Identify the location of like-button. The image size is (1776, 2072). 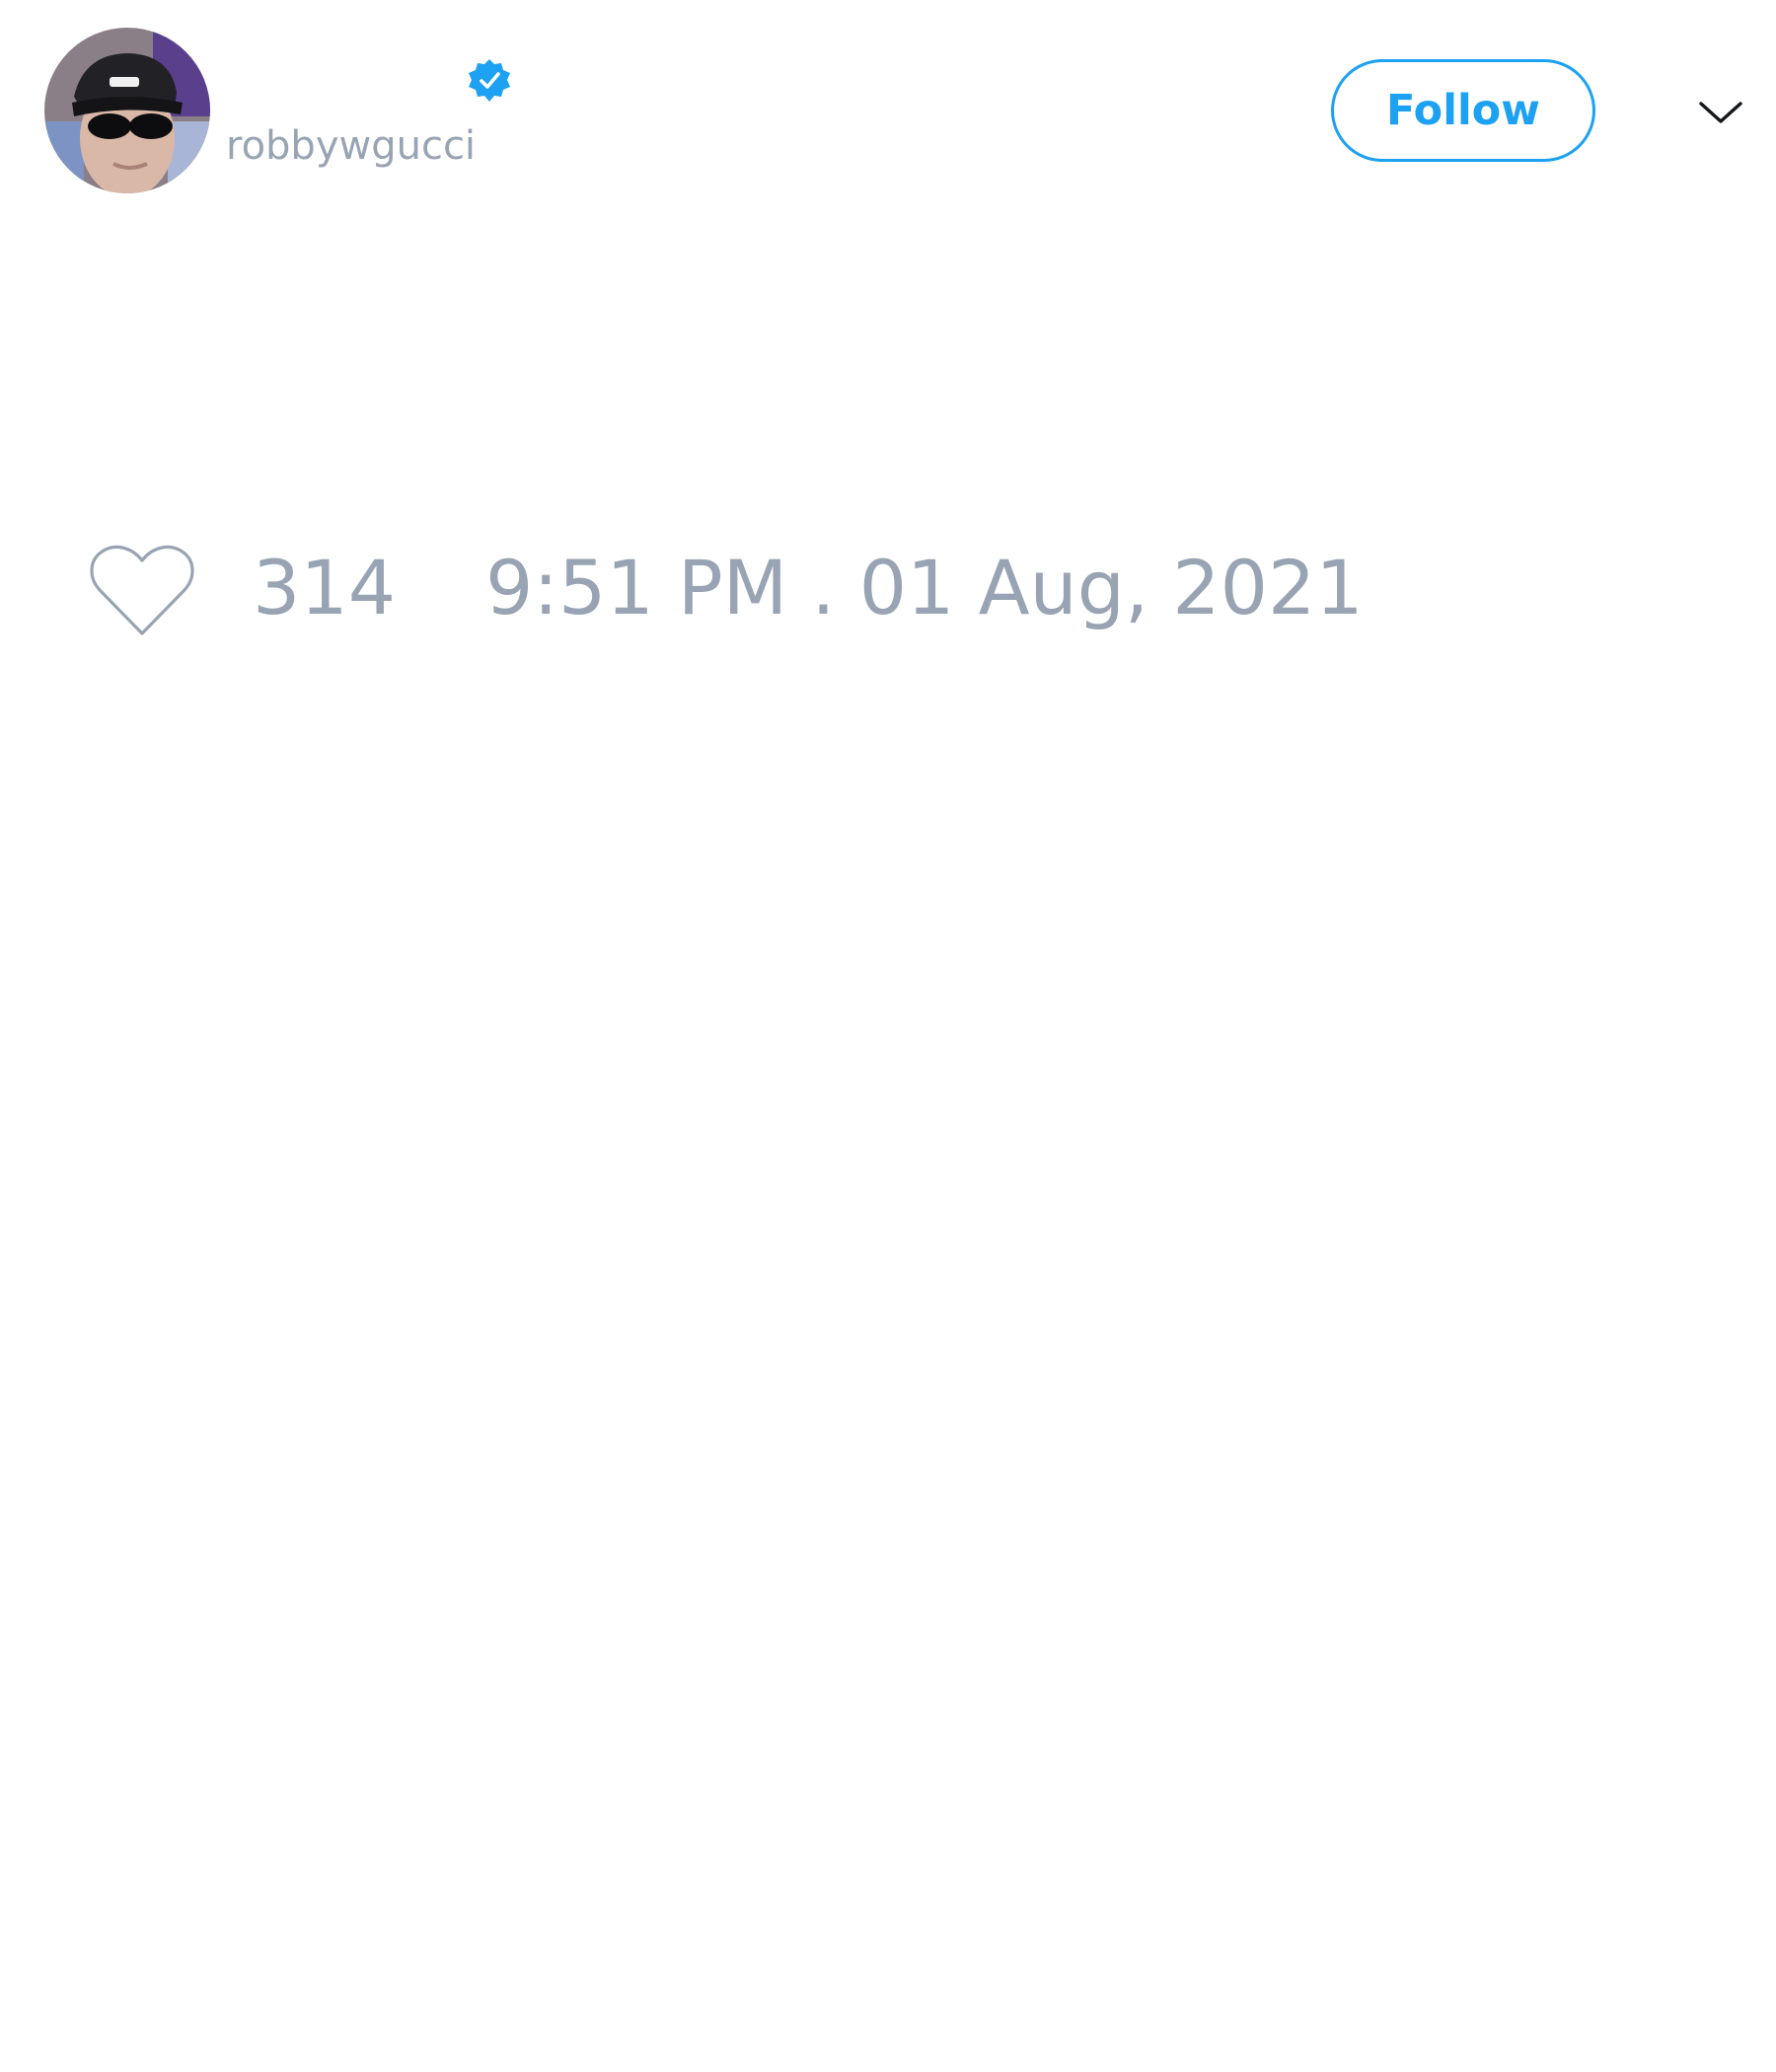
(142, 592).